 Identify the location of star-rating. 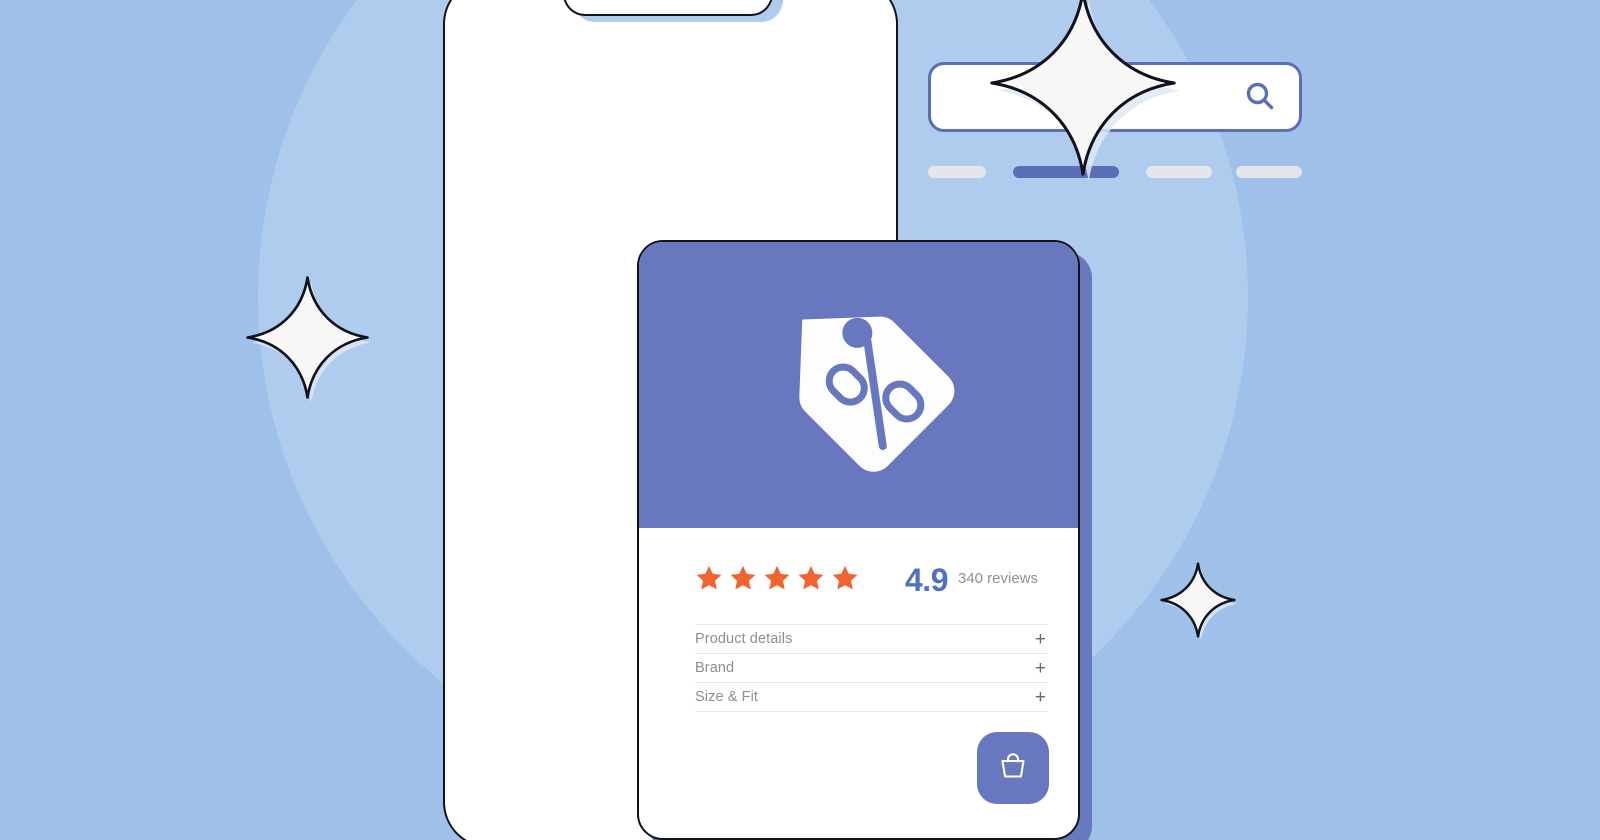
(777, 580).